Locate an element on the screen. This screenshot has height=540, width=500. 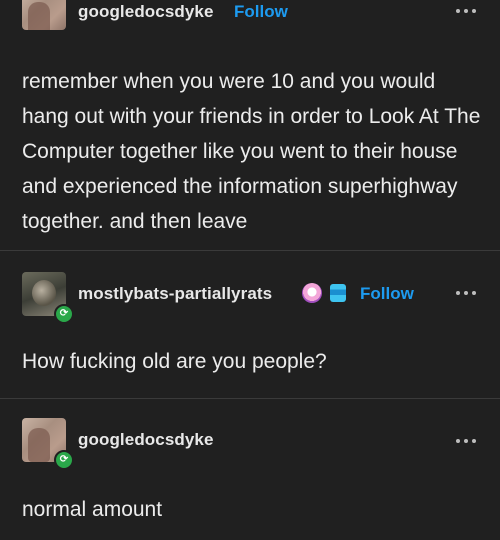
avatar is located at coordinates (44, 15).